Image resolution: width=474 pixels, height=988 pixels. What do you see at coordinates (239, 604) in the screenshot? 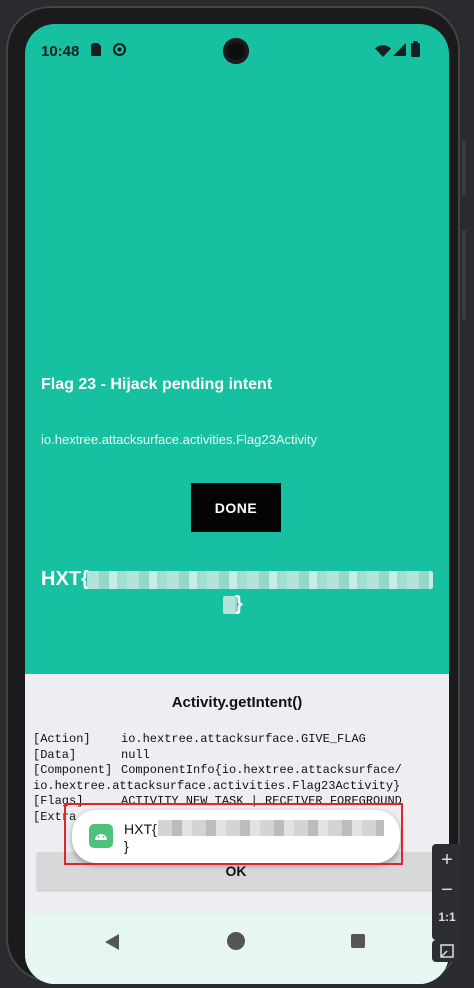
I see `flag-suffix: }` at bounding box center [239, 604].